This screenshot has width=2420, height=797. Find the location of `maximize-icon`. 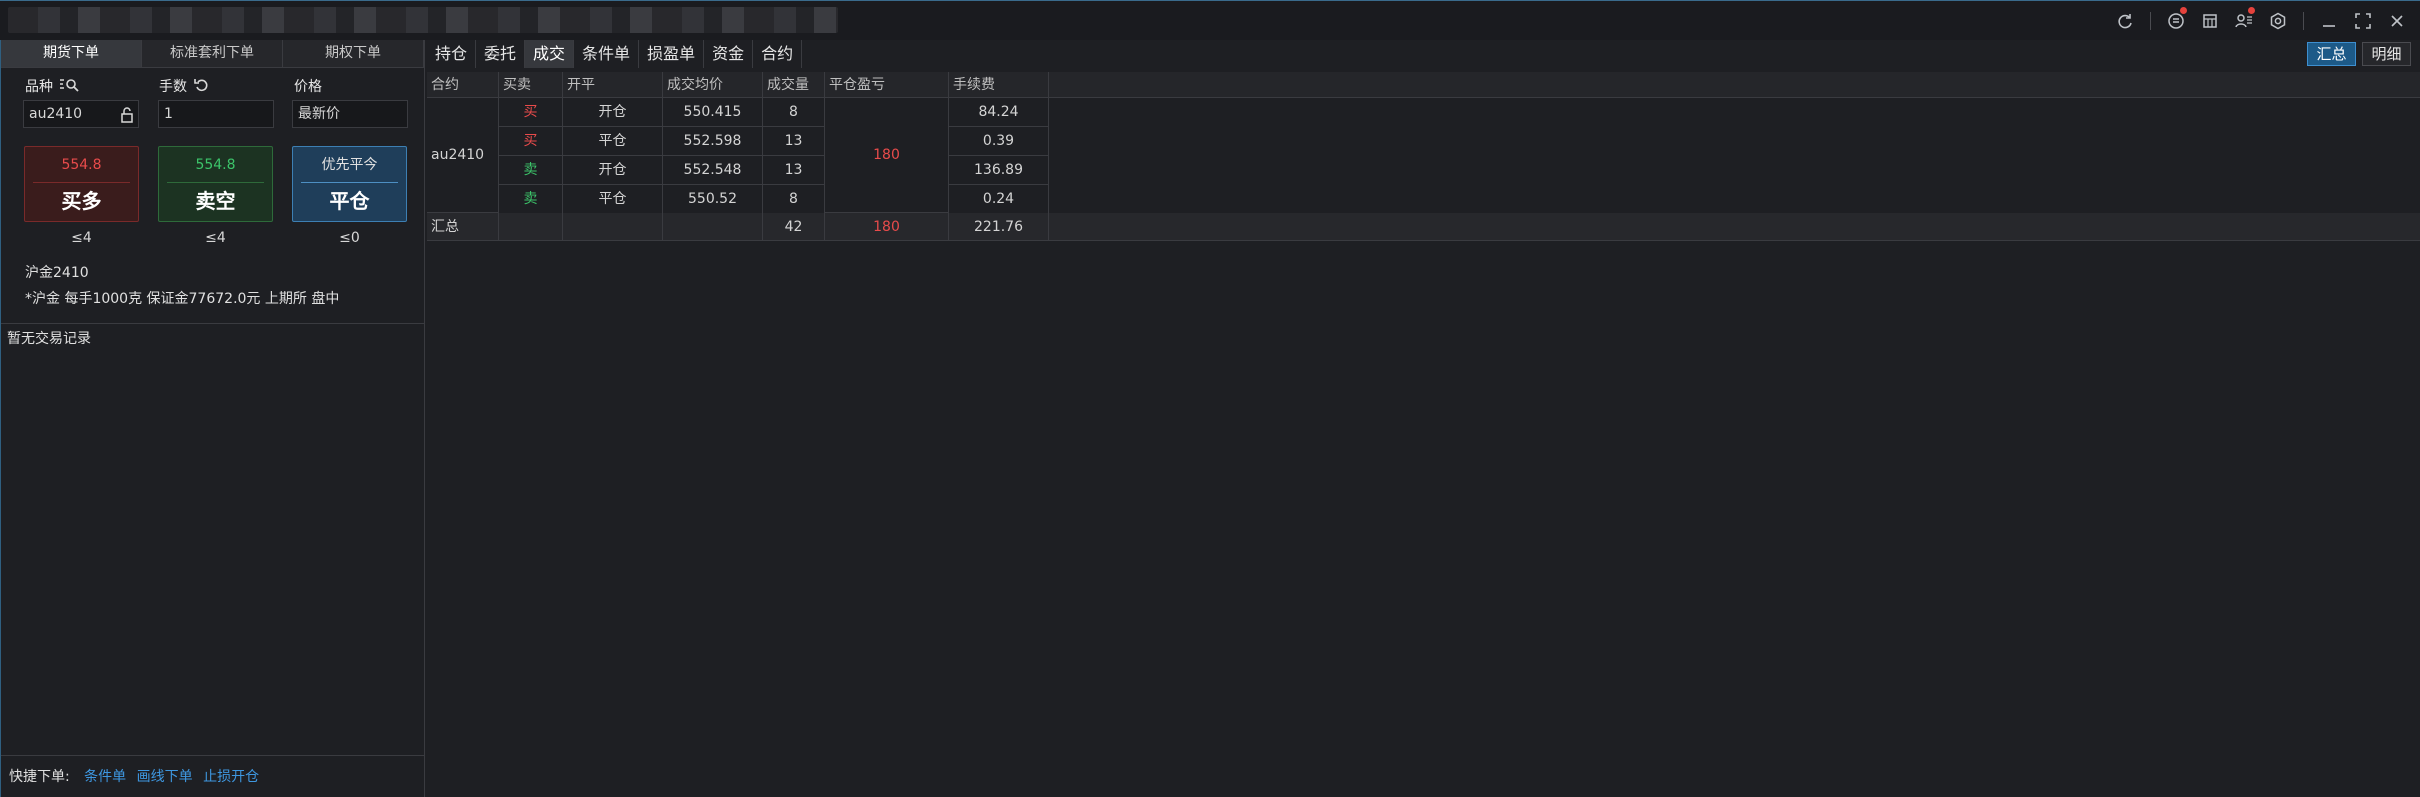

maximize-icon is located at coordinates (2363, 21).